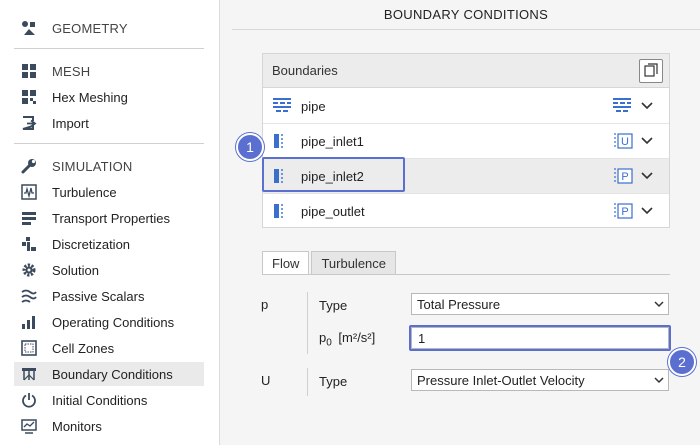 The height and width of the screenshot is (445, 700). What do you see at coordinates (313, 106) in the screenshot?
I see `boundary-name: pipe` at bounding box center [313, 106].